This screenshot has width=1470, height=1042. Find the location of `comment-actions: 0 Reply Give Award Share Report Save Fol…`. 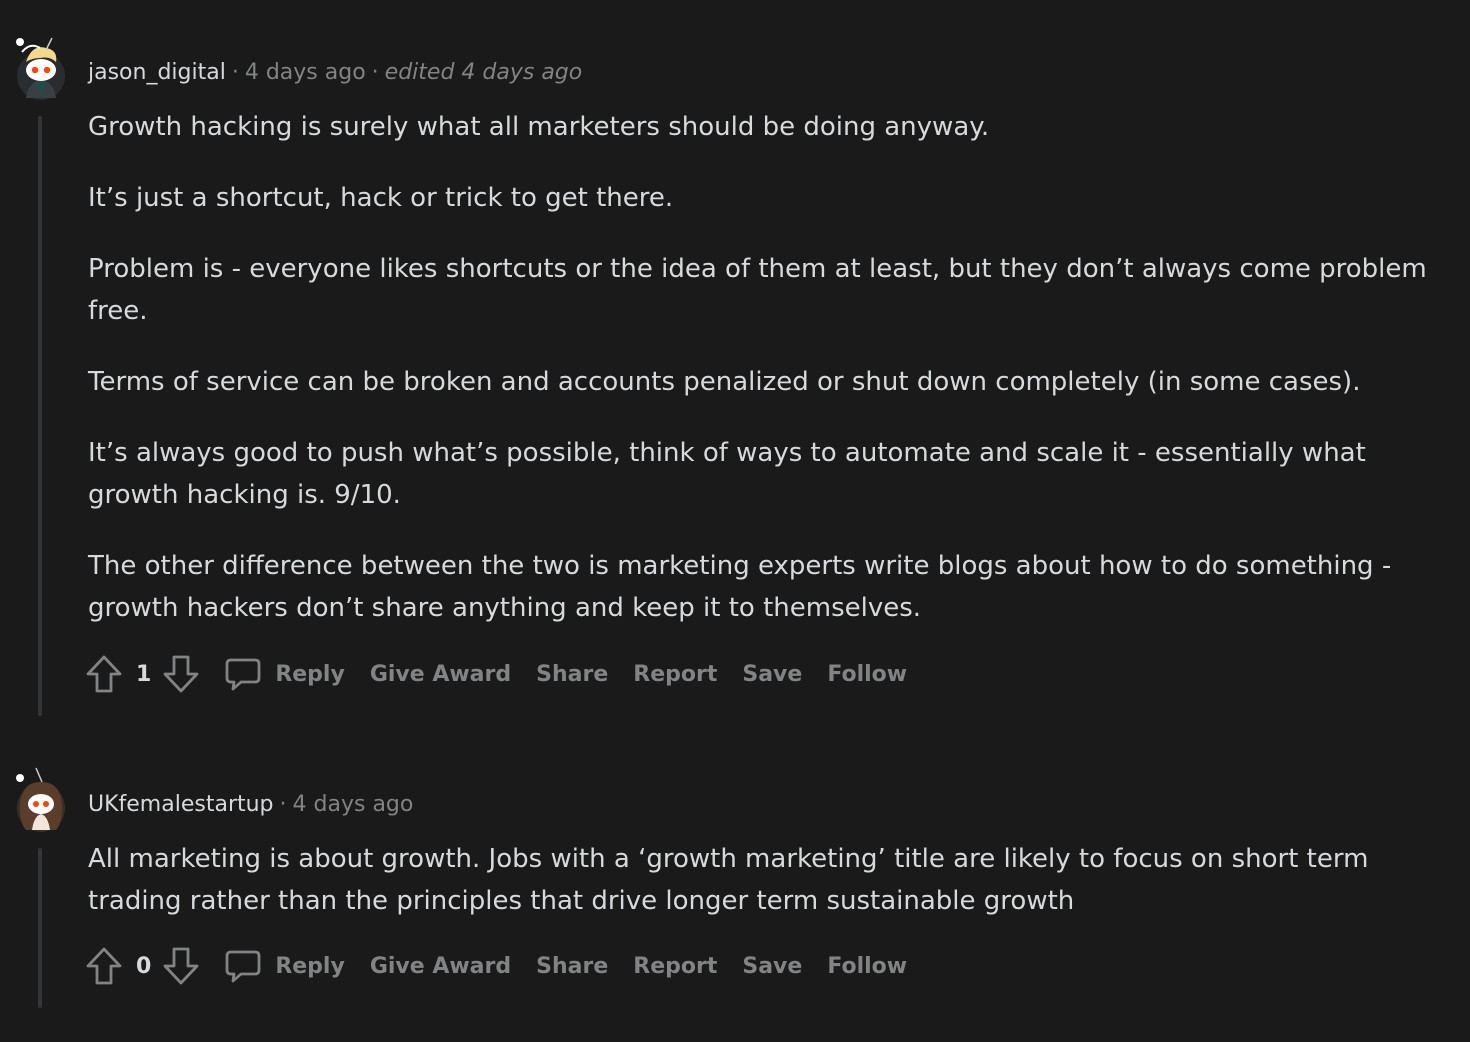

comment-actions: 0 Reply Give Award Share Report Save Fol… is located at coordinates (508, 966).